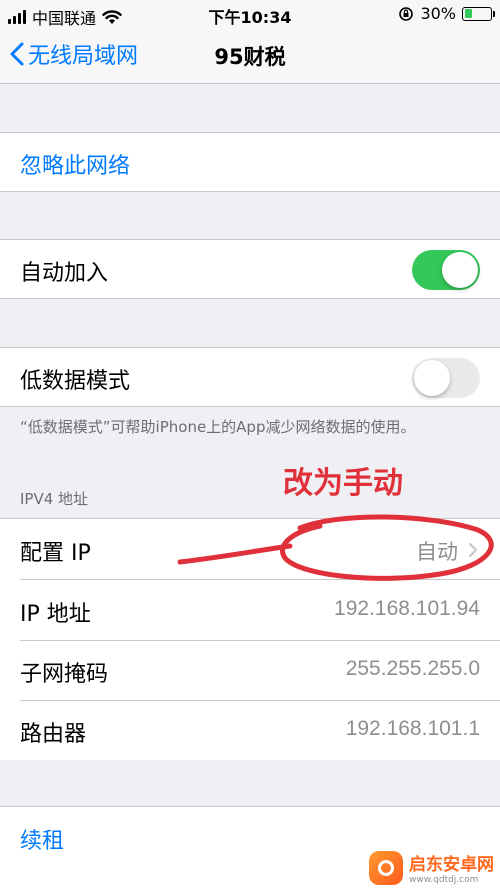 This screenshot has width=500, height=889. I want to click on ip-address-row: IP 地址 192.168.101.94, so click(250, 610).